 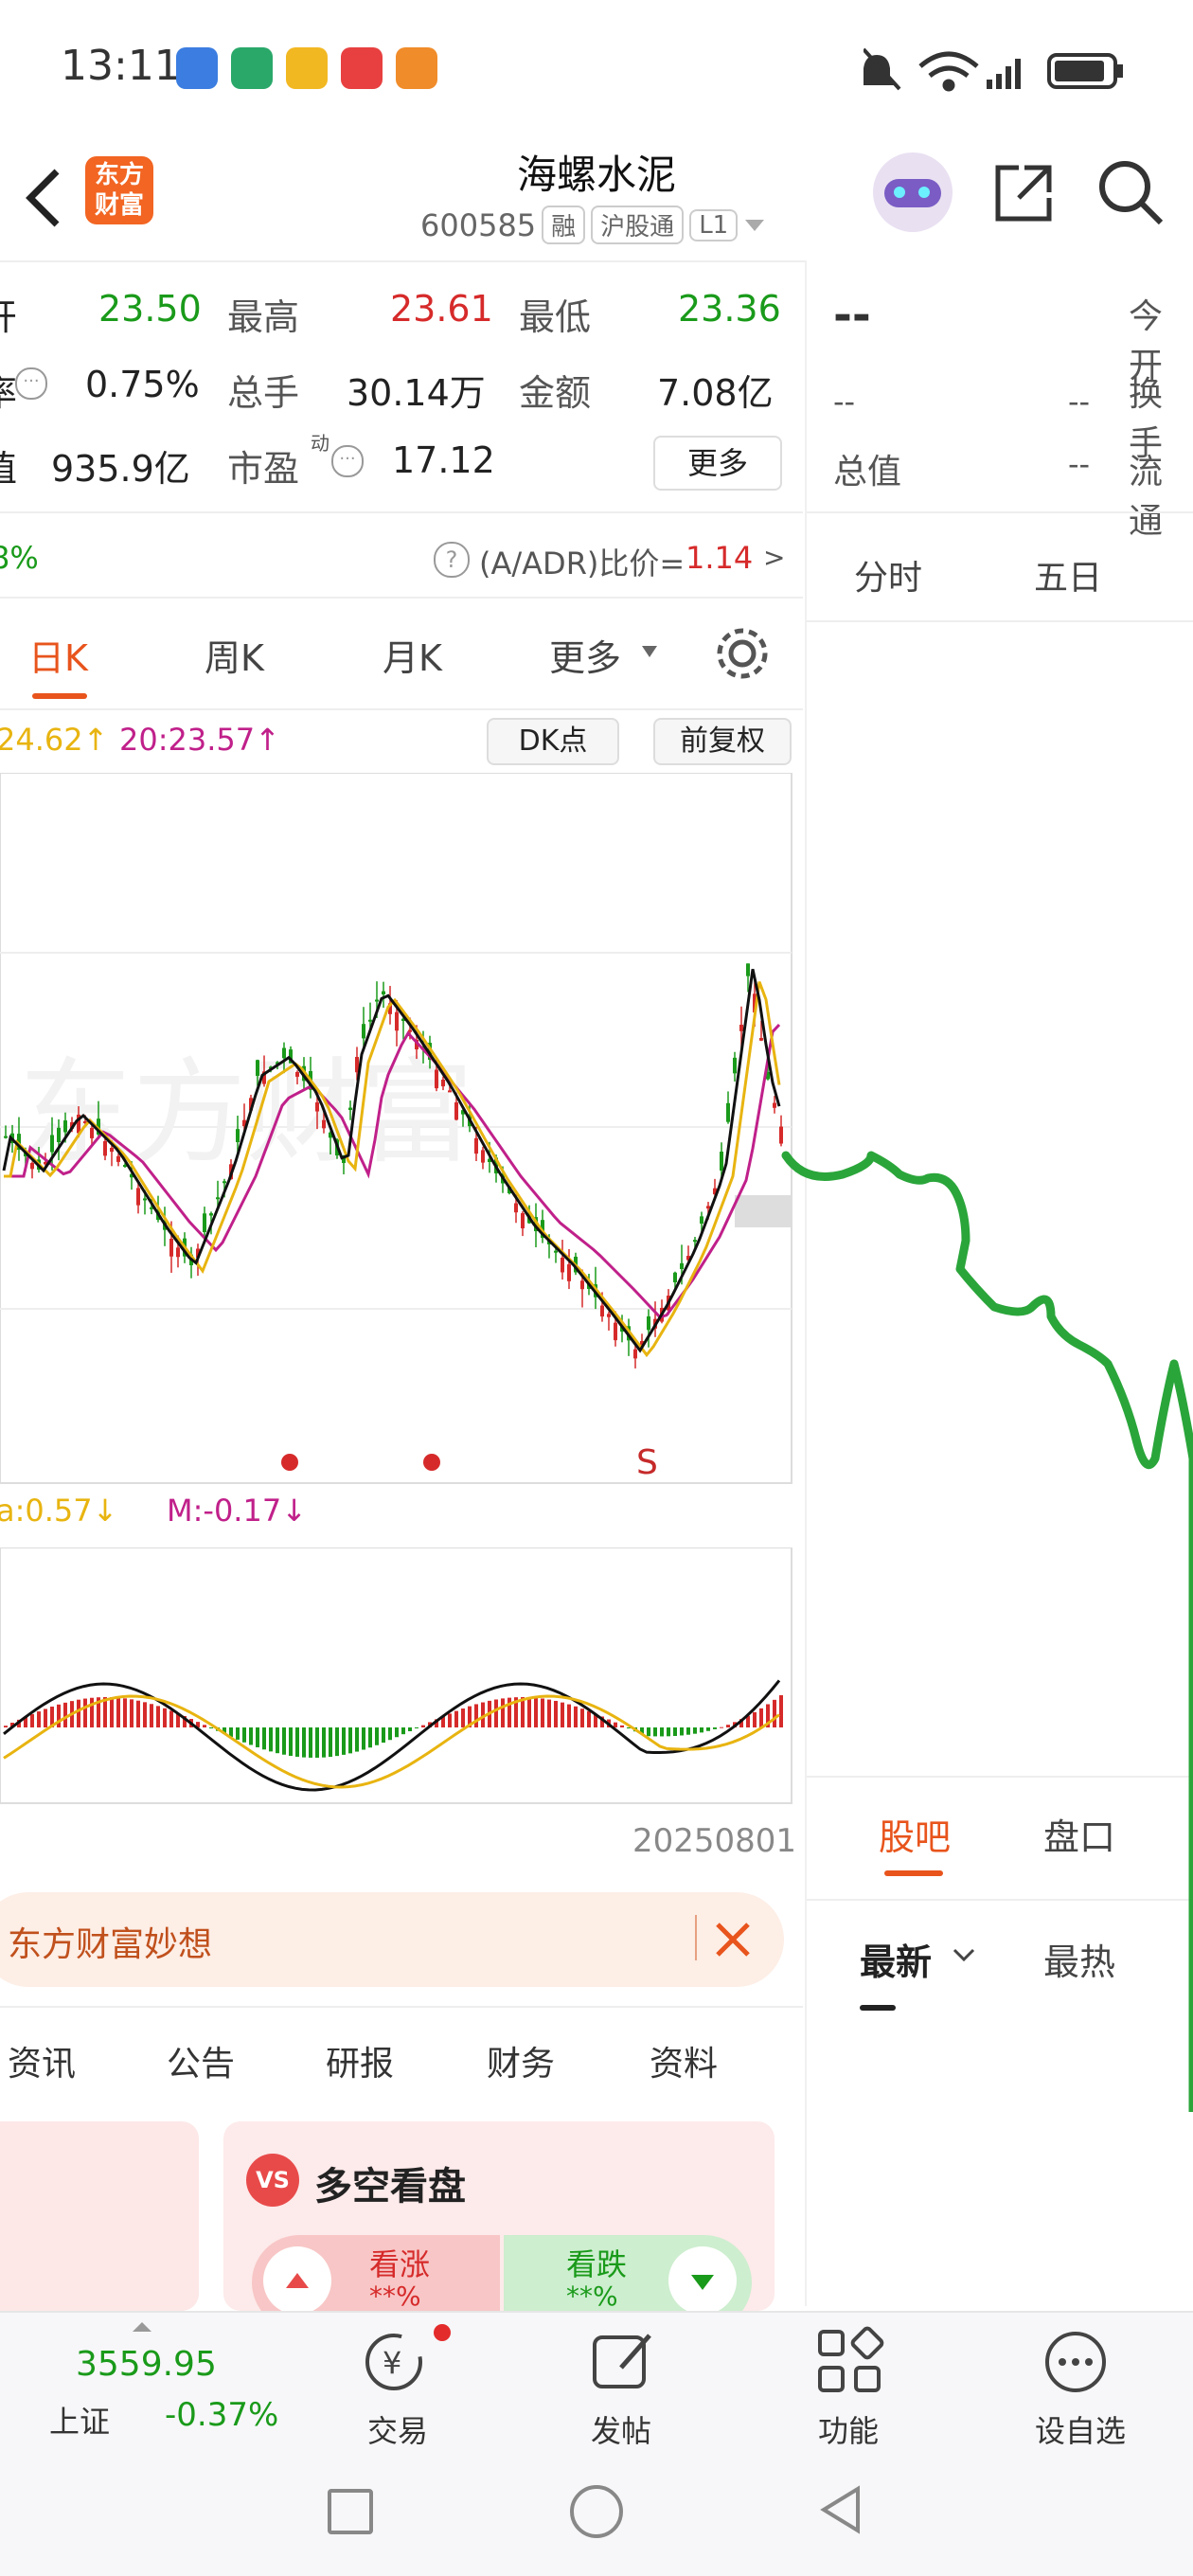 I want to click on pe-value: 17.12, so click(x=443, y=460).